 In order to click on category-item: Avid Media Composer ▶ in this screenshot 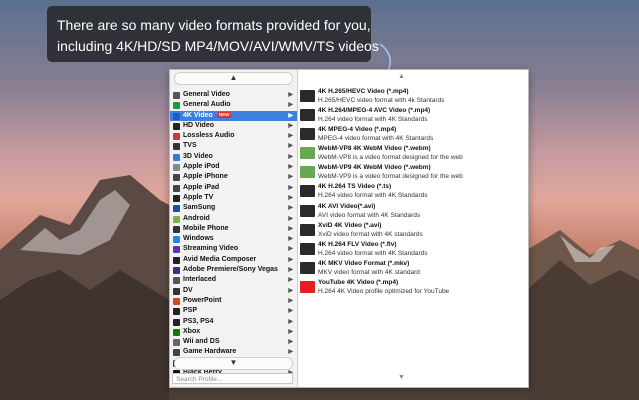, I will do `click(233, 260)`.